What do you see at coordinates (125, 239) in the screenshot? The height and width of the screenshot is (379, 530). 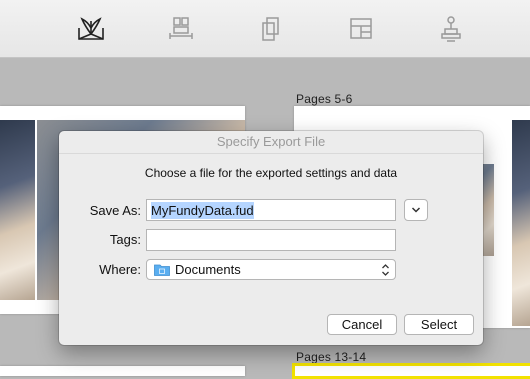 I see `tags-label: Tags:` at bounding box center [125, 239].